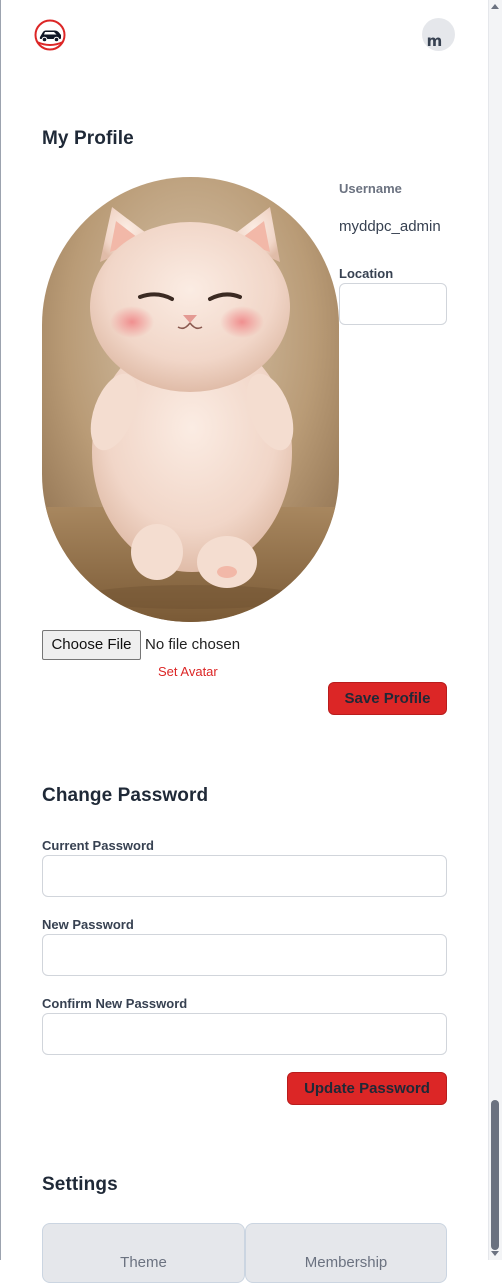  I want to click on update-password-button: Update Password, so click(367, 1088).